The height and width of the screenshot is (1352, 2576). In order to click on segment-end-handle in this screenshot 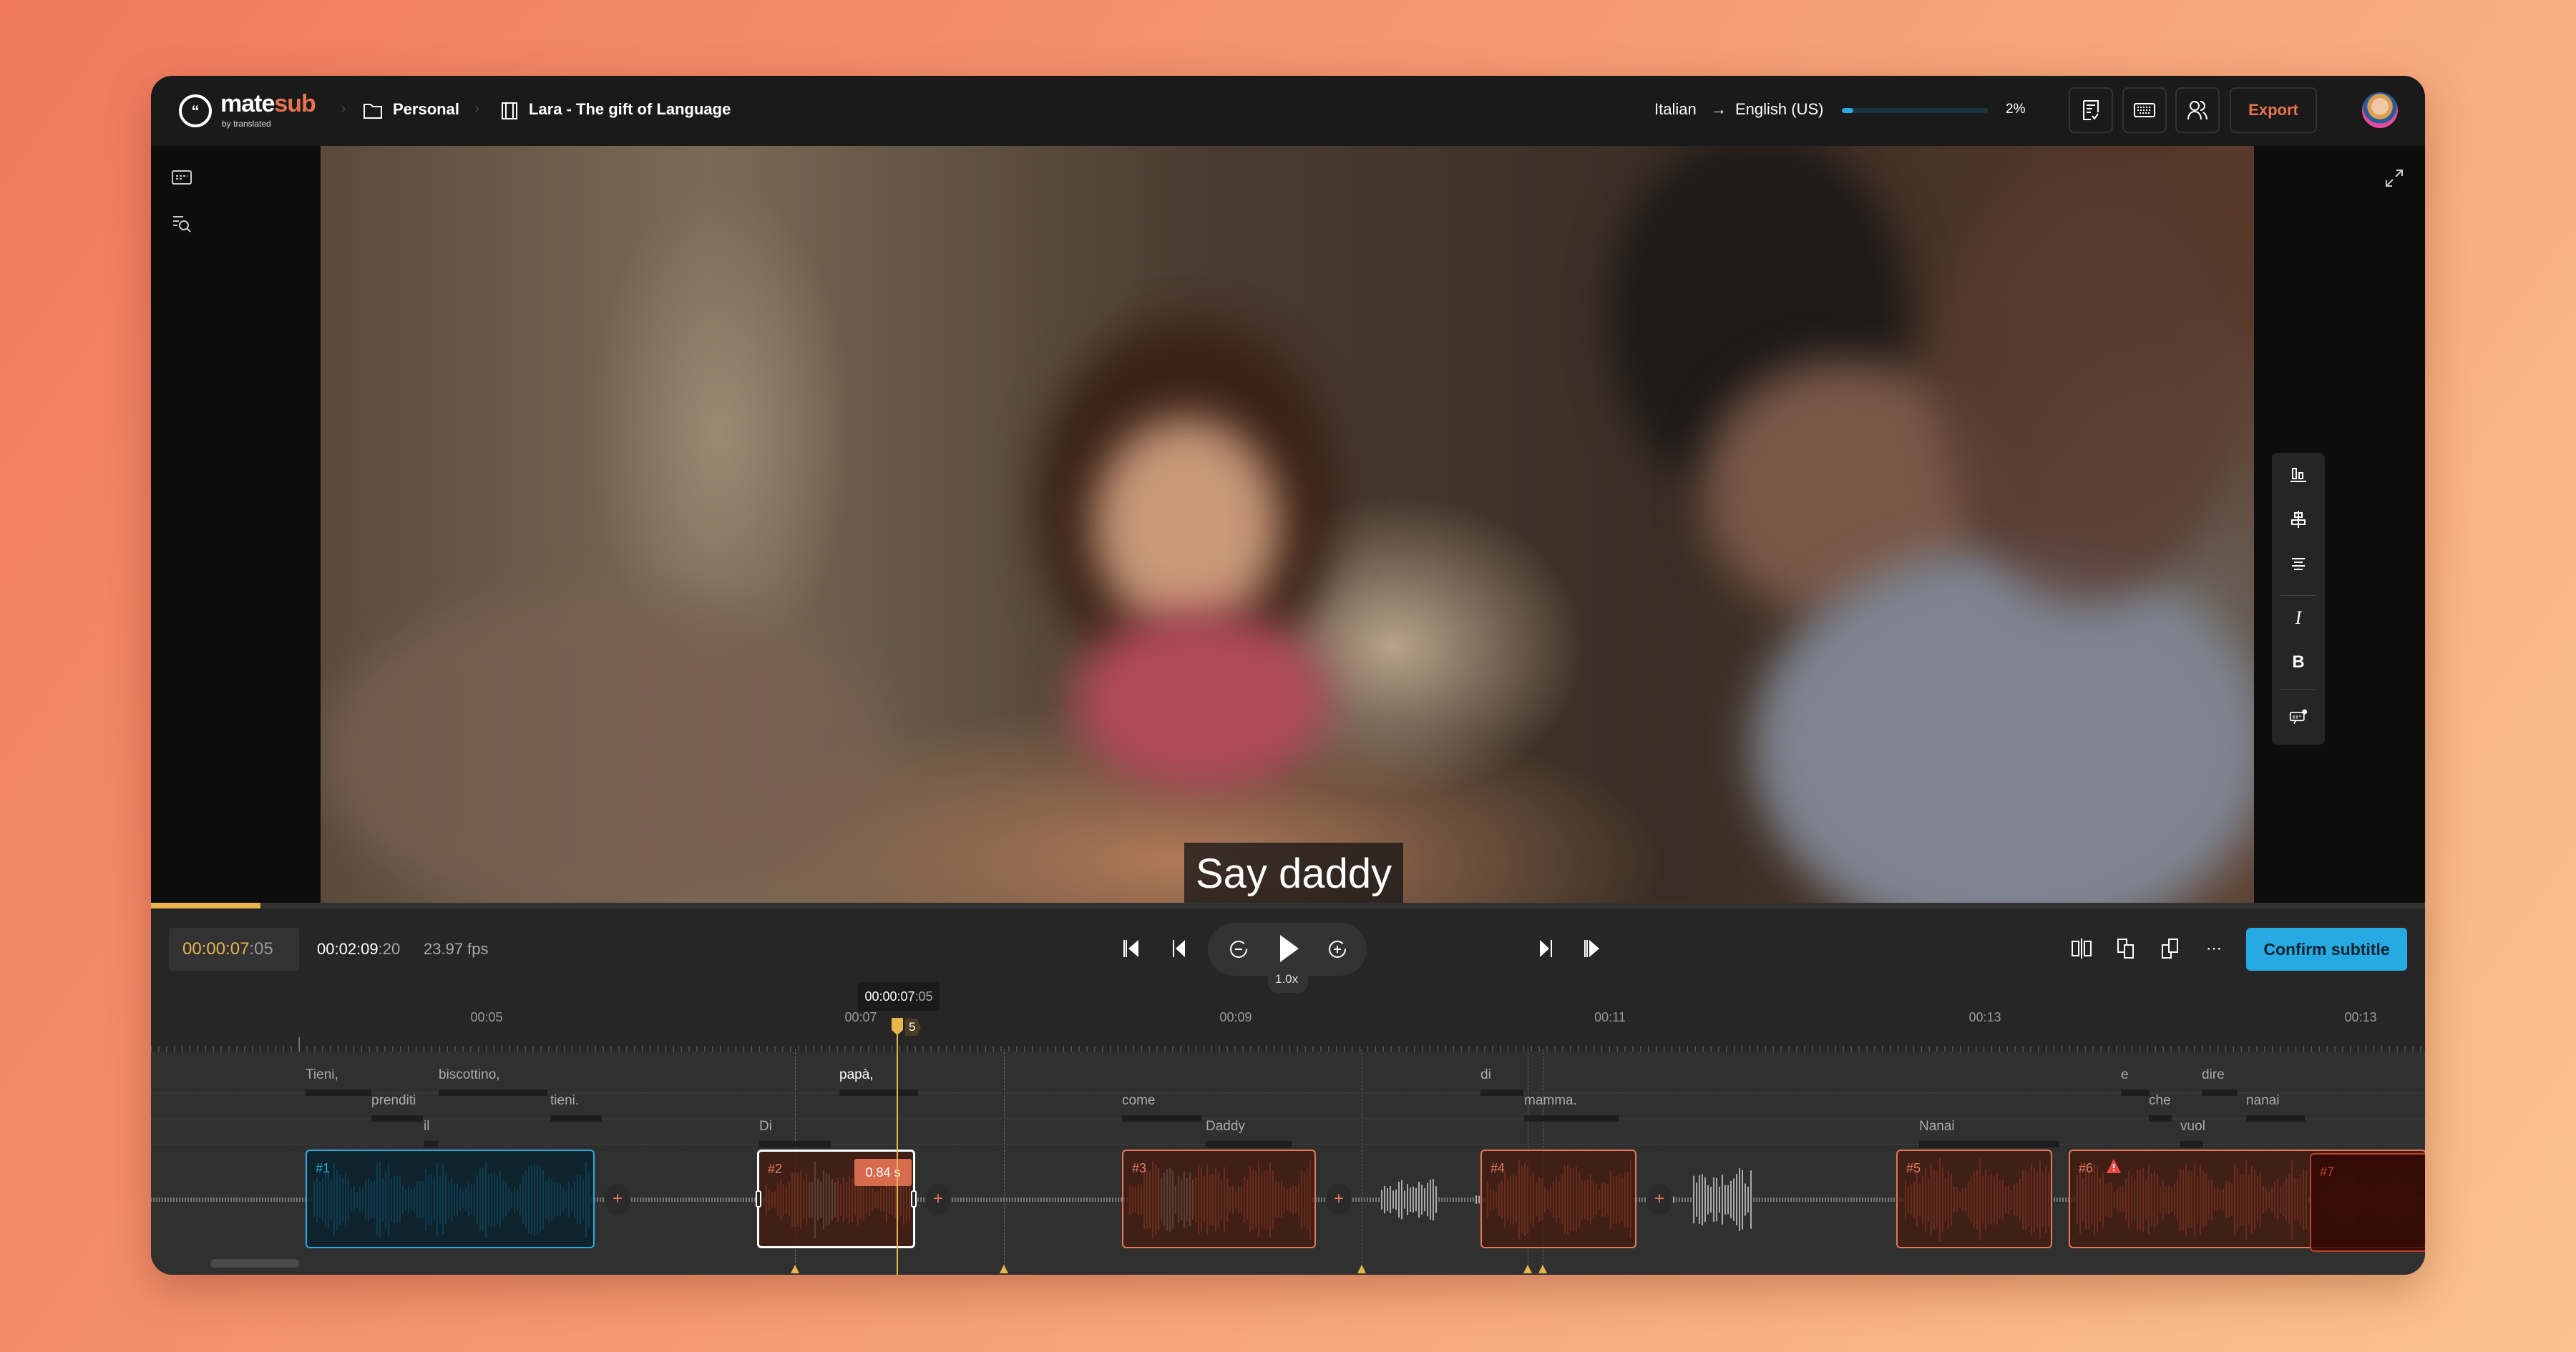, I will do `click(914, 1199)`.